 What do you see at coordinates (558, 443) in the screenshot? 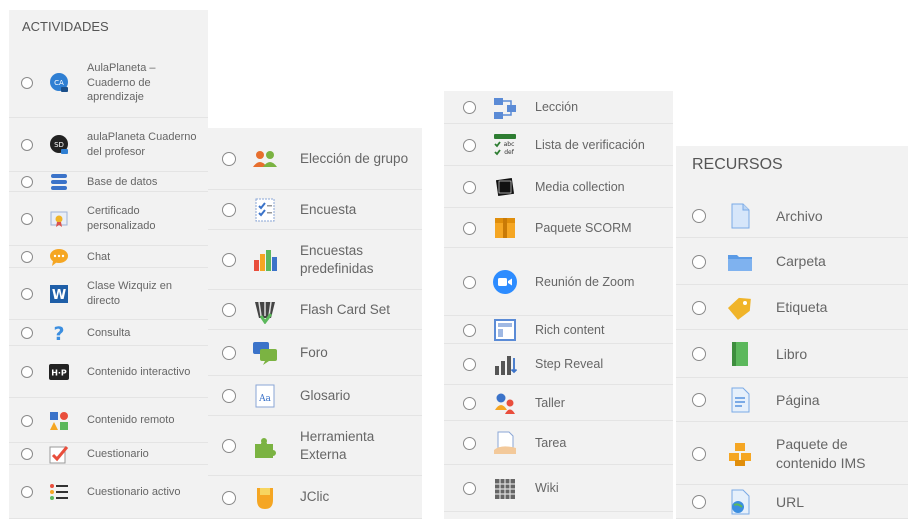
I see `list-item: Tarea` at bounding box center [558, 443].